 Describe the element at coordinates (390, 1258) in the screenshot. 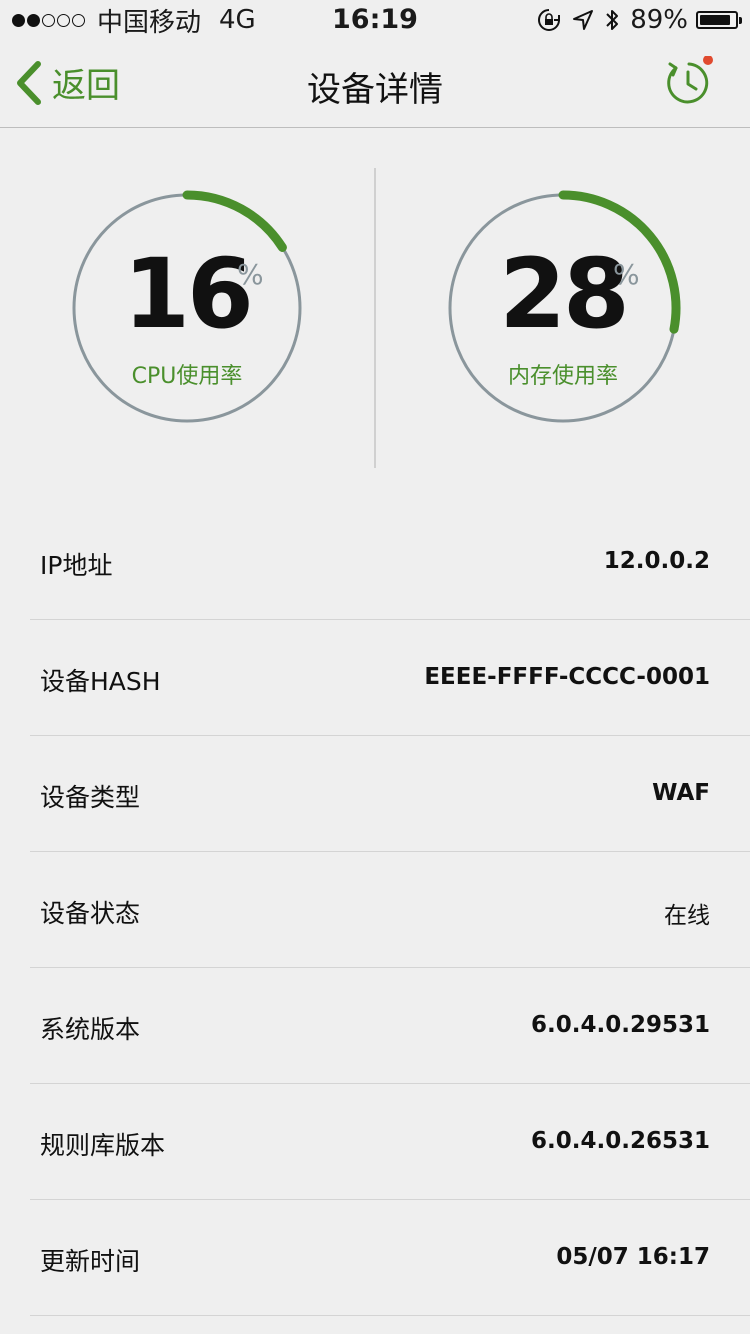

I see `info-row-update-time: 更新时间 05/07 16:17` at that location.